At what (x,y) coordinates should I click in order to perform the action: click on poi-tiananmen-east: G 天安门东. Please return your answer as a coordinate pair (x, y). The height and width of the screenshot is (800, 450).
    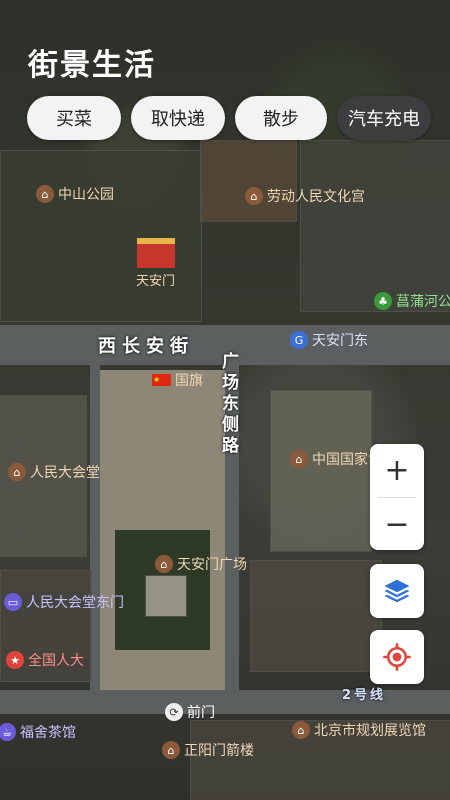
    Looking at the image, I should click on (329, 340).